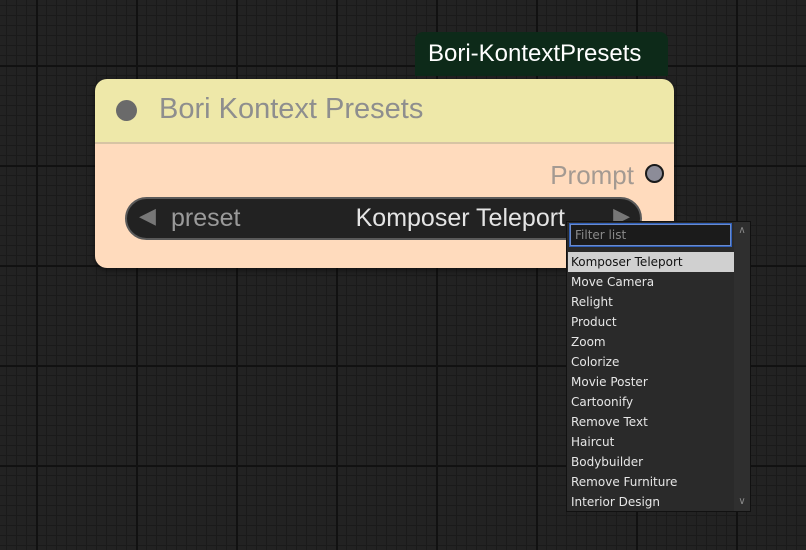 The width and height of the screenshot is (806, 550). Describe the element at coordinates (460, 218) in the screenshot. I see `combo-value: Komposer Teleport` at that location.